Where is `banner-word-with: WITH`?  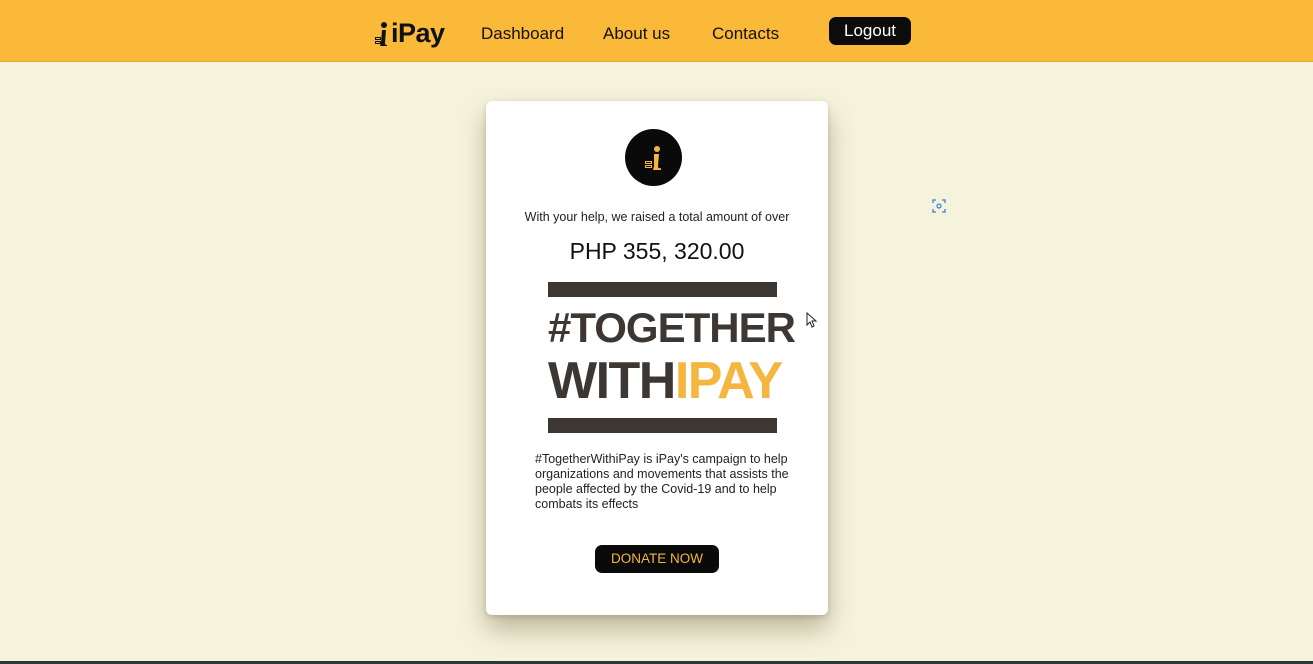
banner-word-with: WITH is located at coordinates (612, 381).